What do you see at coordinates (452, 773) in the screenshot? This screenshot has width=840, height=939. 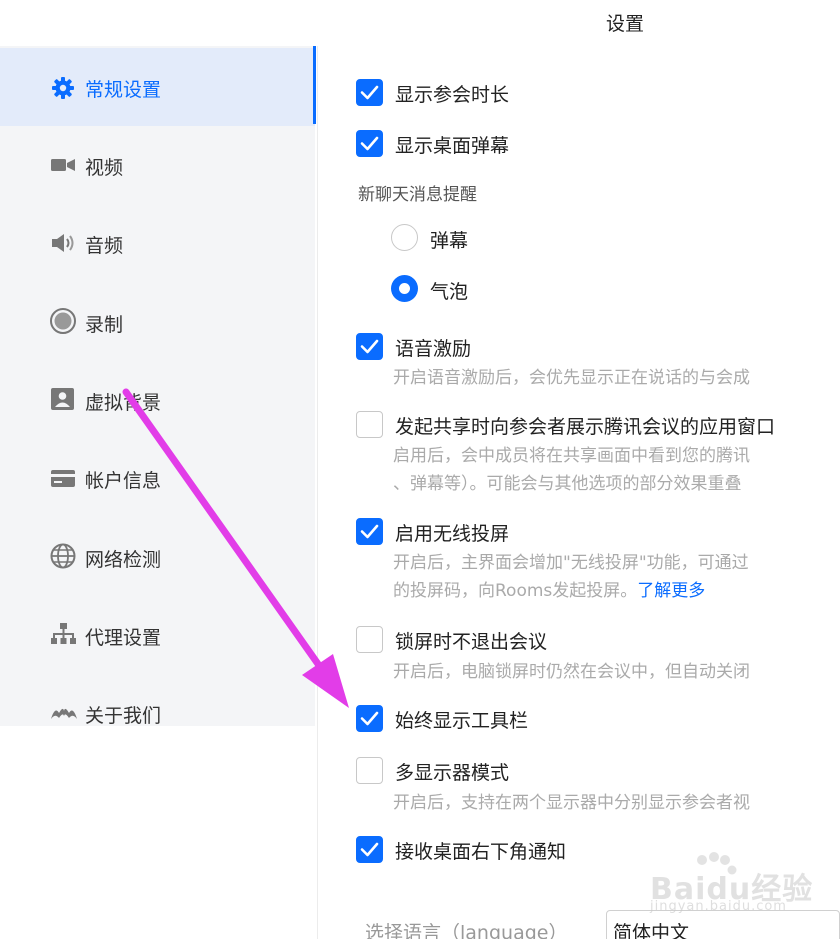 I see `multi-display-label: 多显示器模式` at bounding box center [452, 773].